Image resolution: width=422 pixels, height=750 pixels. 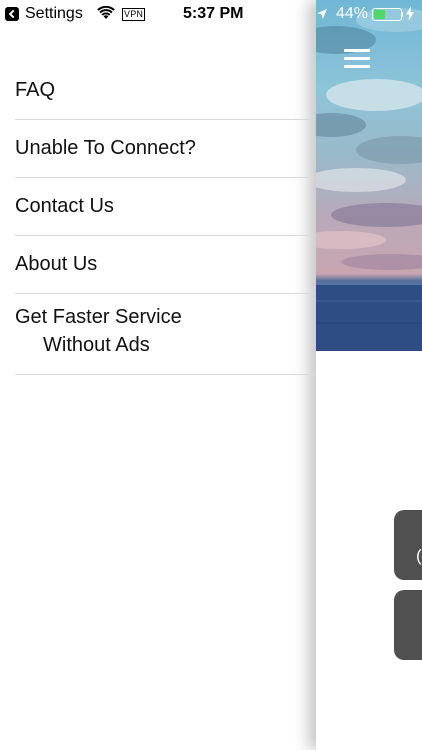 I want to click on menu-item-label: FAQ, so click(x=35, y=90).